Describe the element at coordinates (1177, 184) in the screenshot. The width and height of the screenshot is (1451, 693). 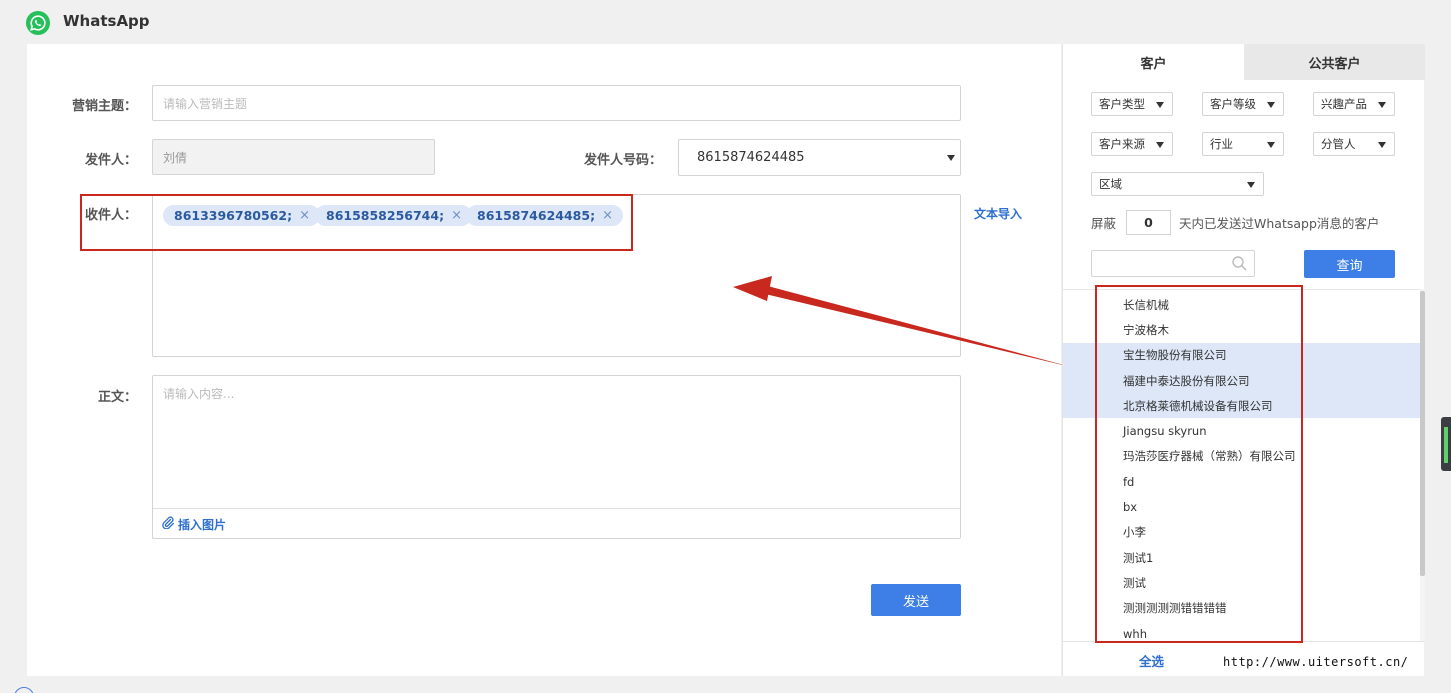
I see `filter-region: 区域` at that location.